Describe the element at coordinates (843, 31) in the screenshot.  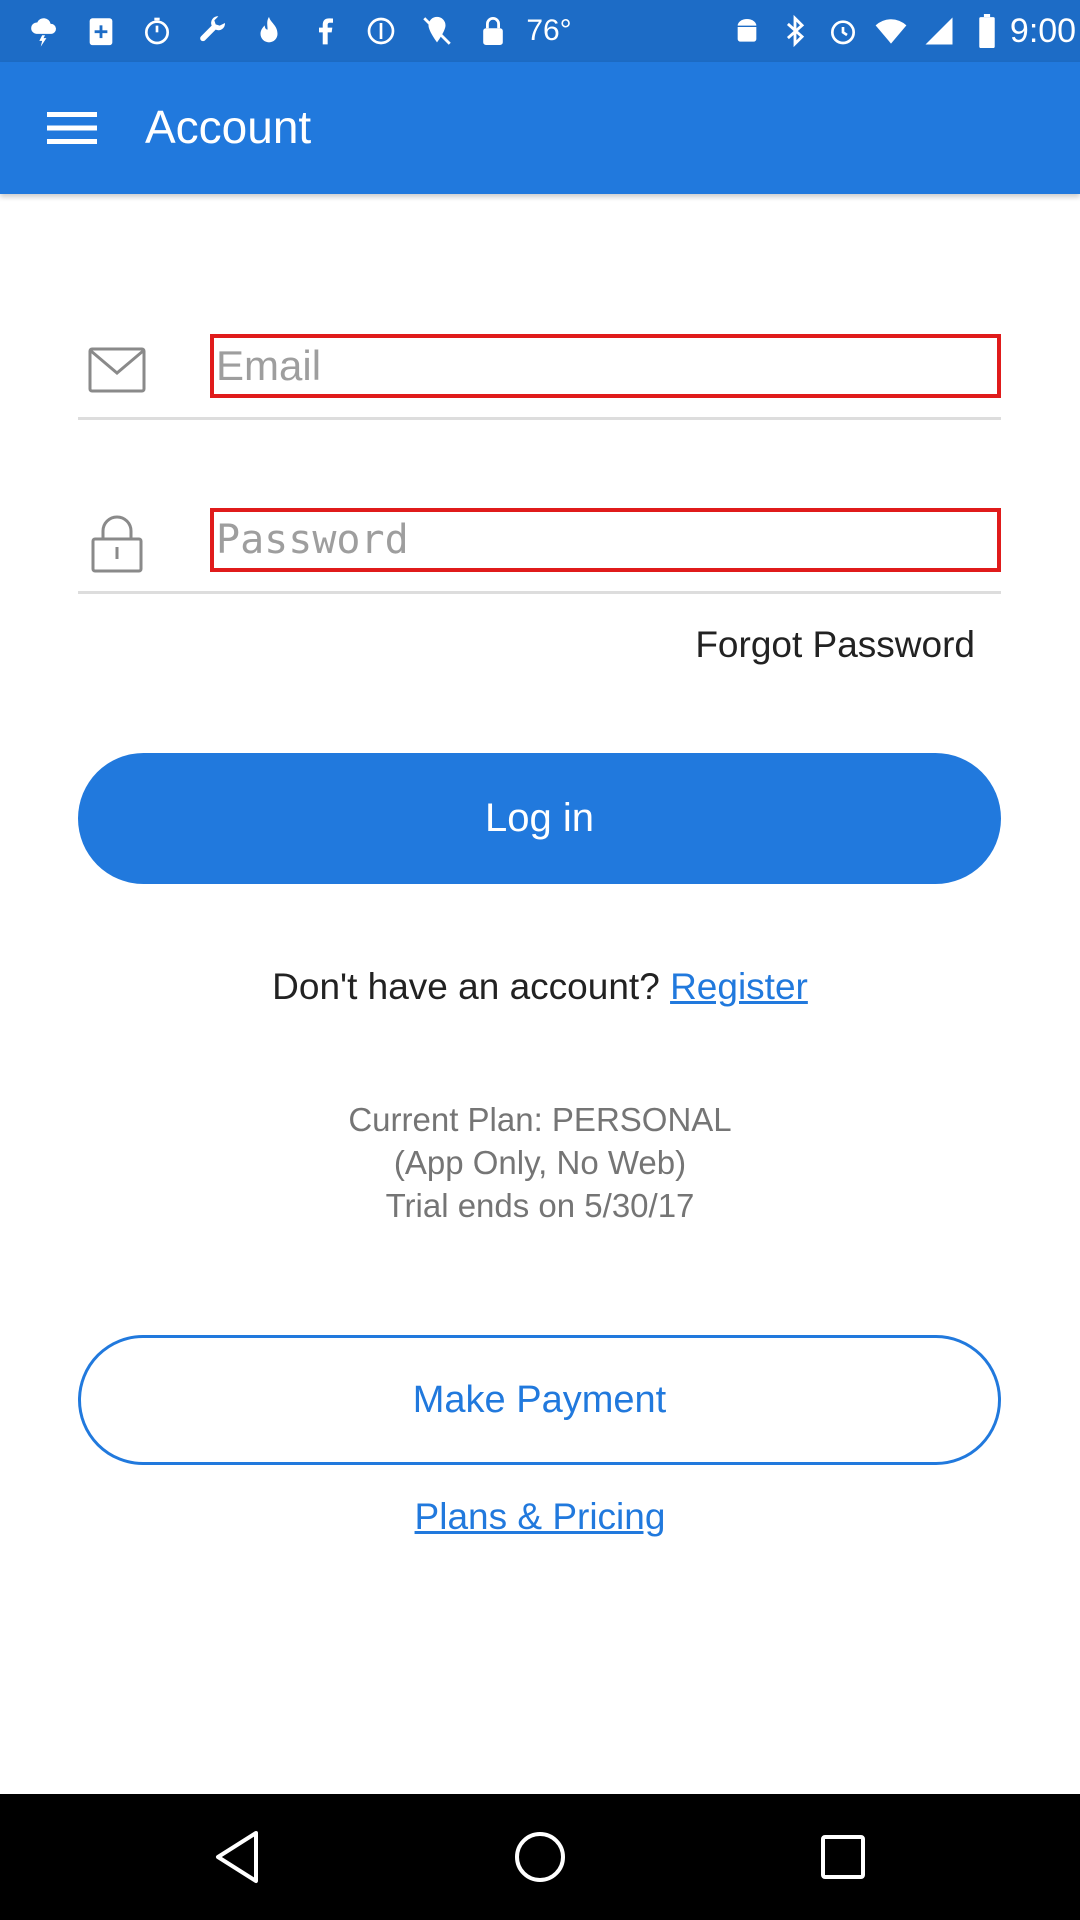
I see `alarm-icon` at that location.